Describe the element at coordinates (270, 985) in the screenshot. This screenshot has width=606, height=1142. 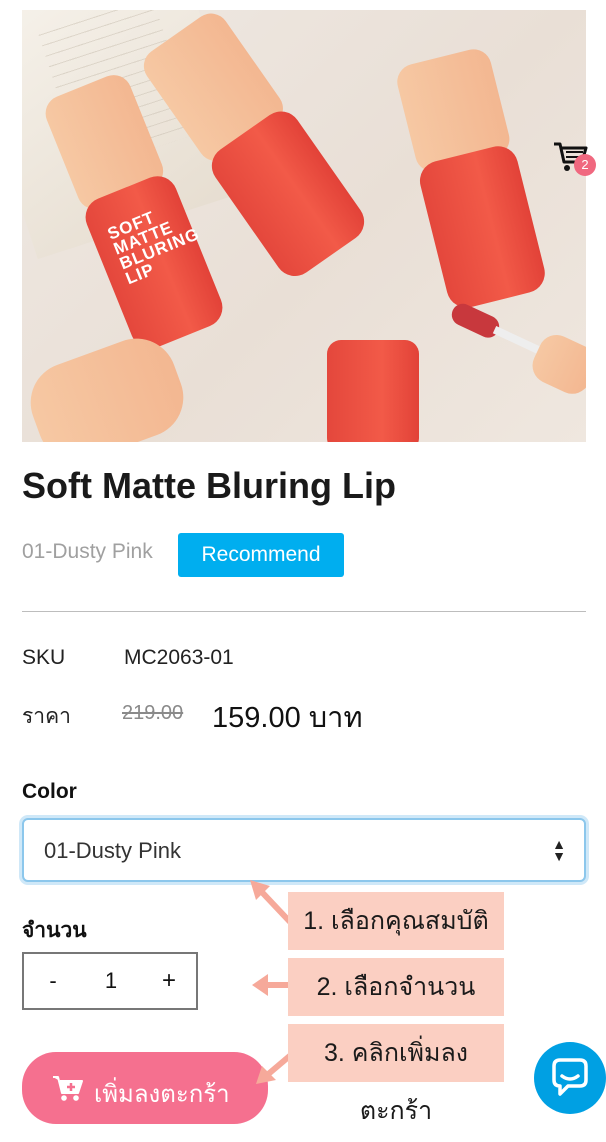
I see `arrow-icon` at that location.